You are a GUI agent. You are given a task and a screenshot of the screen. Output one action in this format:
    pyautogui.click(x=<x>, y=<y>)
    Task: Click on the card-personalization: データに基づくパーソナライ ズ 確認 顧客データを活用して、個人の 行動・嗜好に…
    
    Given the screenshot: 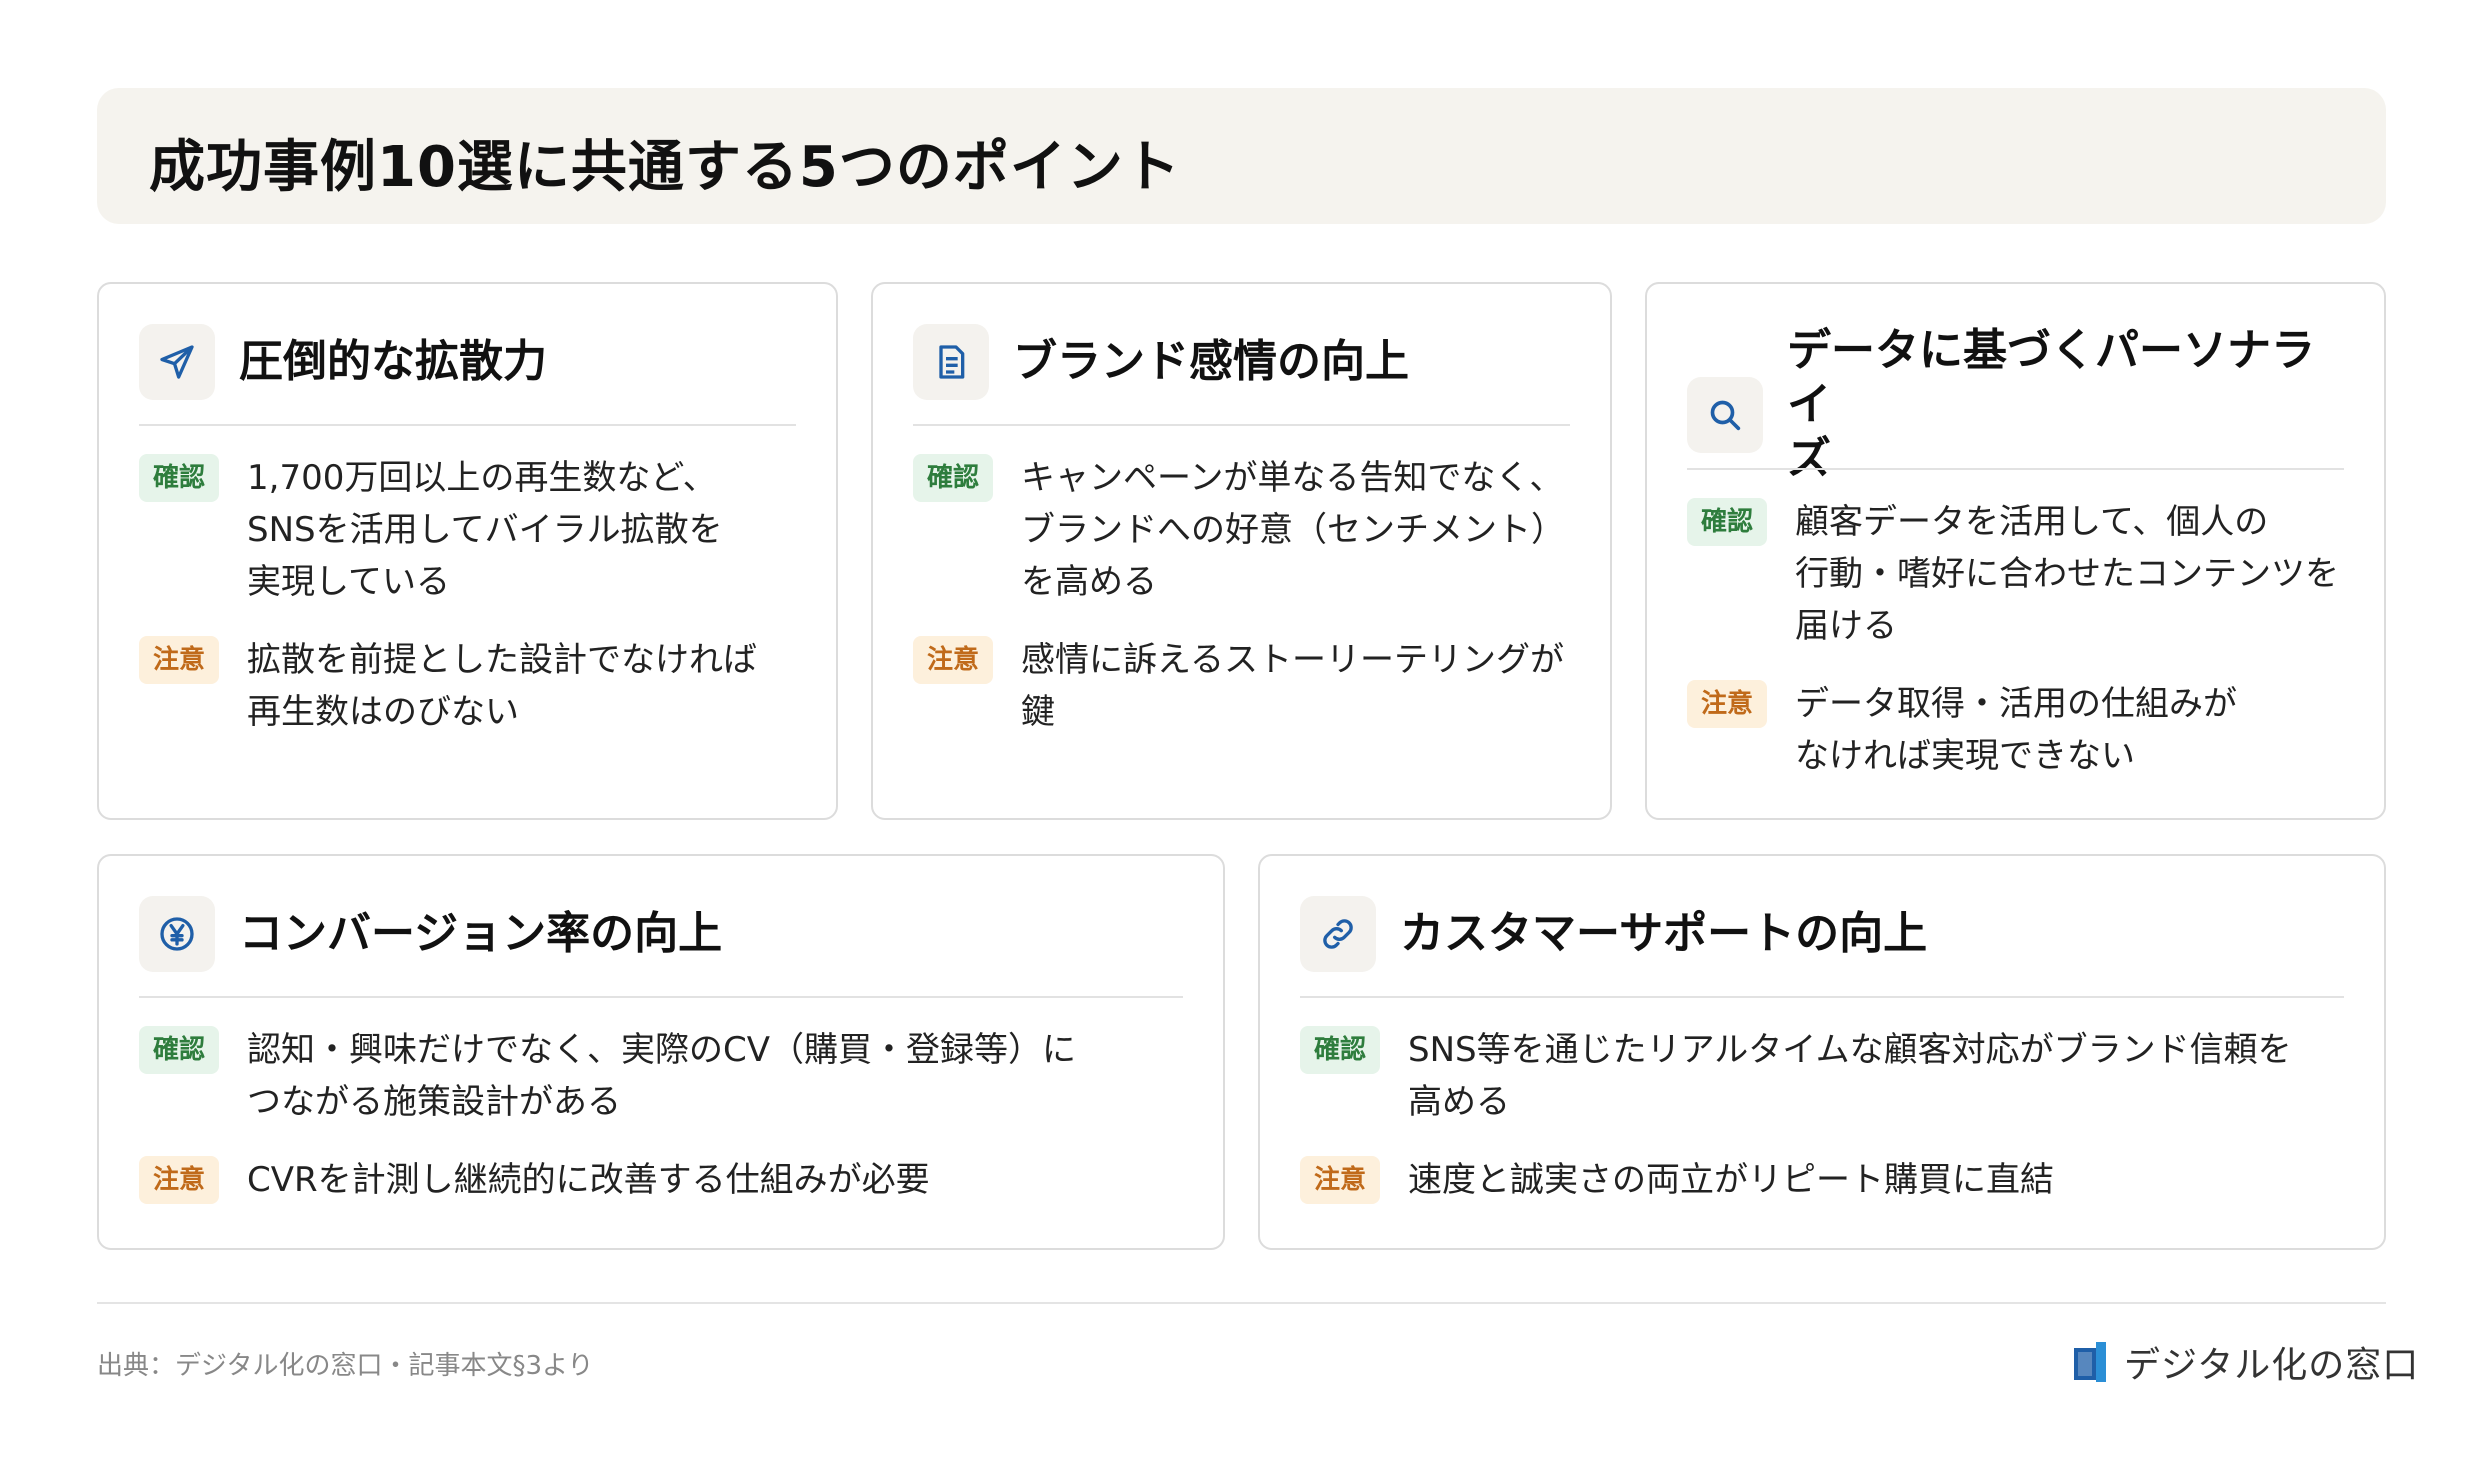 What is the action you would take?
    pyautogui.click(x=2015, y=551)
    